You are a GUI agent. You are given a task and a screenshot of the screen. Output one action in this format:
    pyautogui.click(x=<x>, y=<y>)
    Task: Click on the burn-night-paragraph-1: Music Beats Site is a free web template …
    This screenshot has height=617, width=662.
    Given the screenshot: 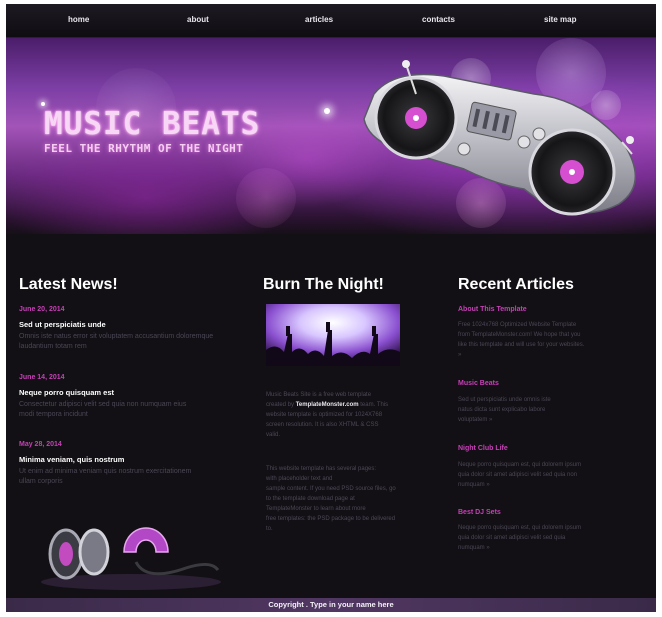 What is the action you would take?
    pyautogui.click(x=327, y=415)
    